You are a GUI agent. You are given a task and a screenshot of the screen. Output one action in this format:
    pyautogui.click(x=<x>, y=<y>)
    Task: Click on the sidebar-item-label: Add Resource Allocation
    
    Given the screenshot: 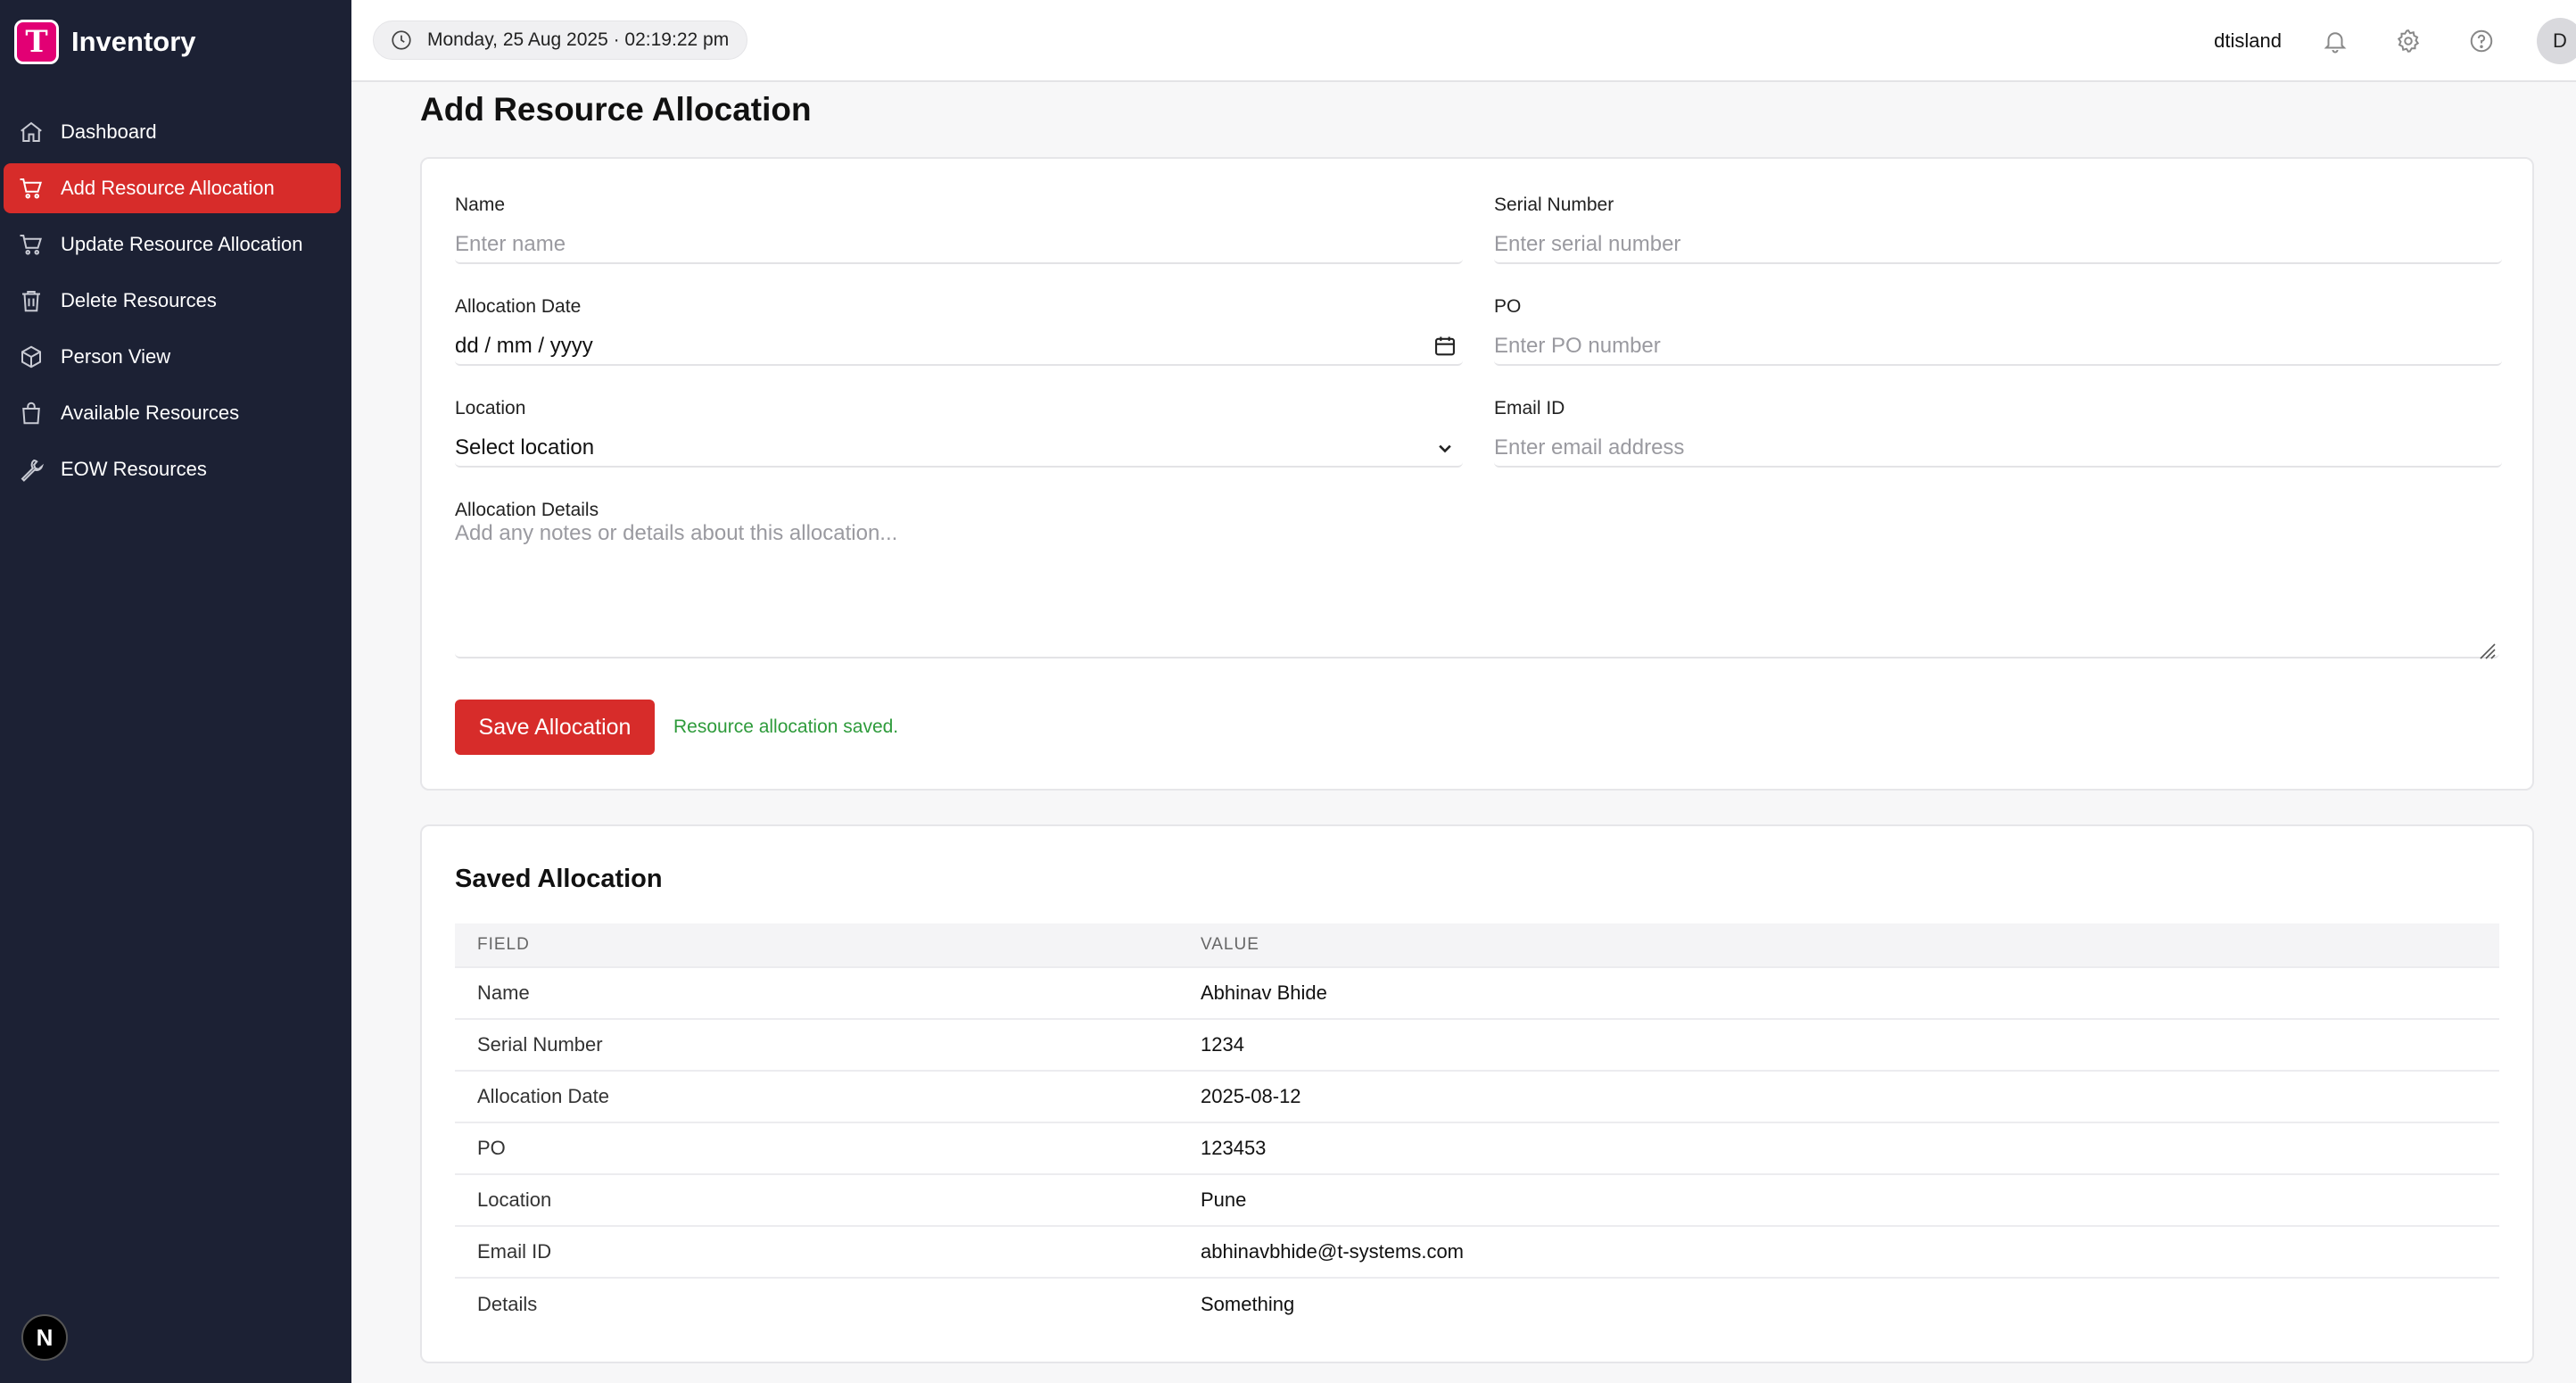 What is the action you would take?
    pyautogui.click(x=168, y=188)
    